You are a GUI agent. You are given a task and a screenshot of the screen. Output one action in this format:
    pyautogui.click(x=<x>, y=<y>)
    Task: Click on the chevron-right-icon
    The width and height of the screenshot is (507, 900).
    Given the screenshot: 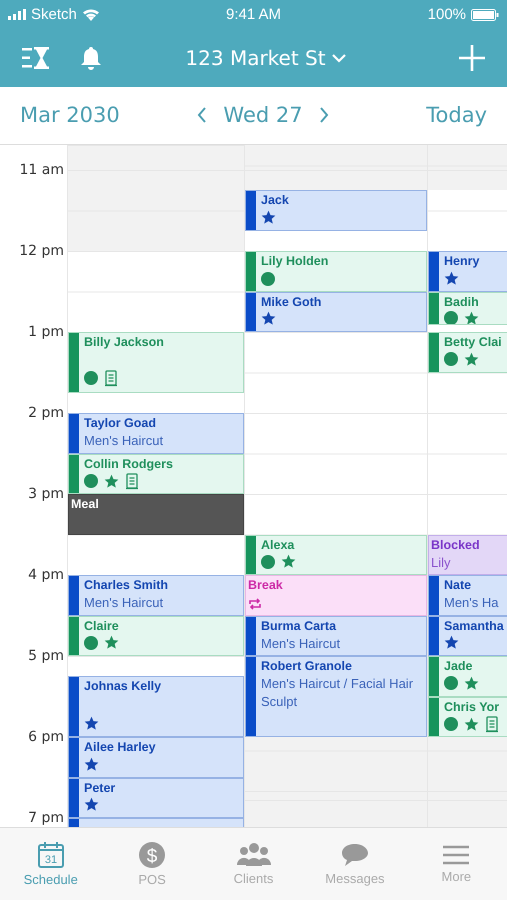 What is the action you would take?
    pyautogui.click(x=323, y=115)
    